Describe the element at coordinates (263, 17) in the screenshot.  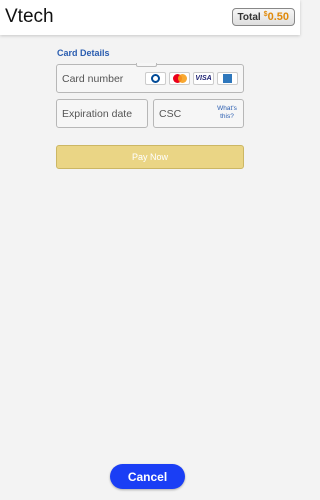
I see `total-badge: Total $ 0.50` at that location.